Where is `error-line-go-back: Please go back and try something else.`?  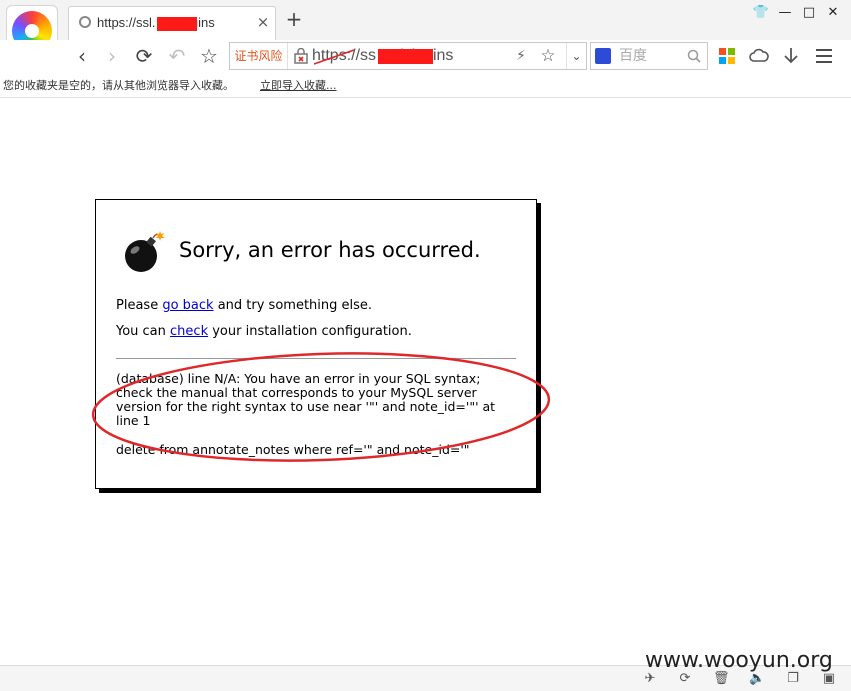
error-line-go-back: Please go back and try something else. is located at coordinates (244, 305).